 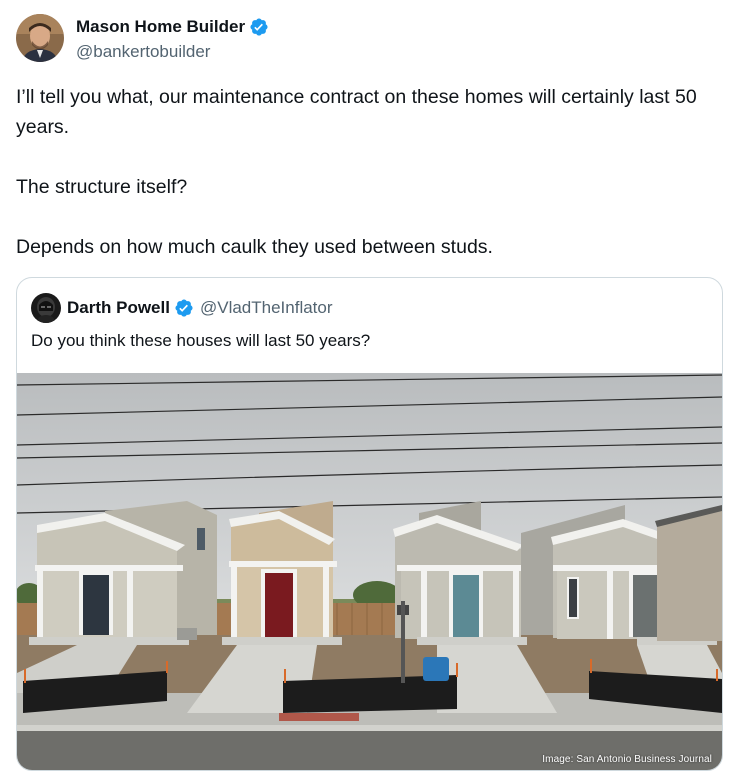 I want to click on author-handle: @bankertobuilder, so click(x=172, y=52).